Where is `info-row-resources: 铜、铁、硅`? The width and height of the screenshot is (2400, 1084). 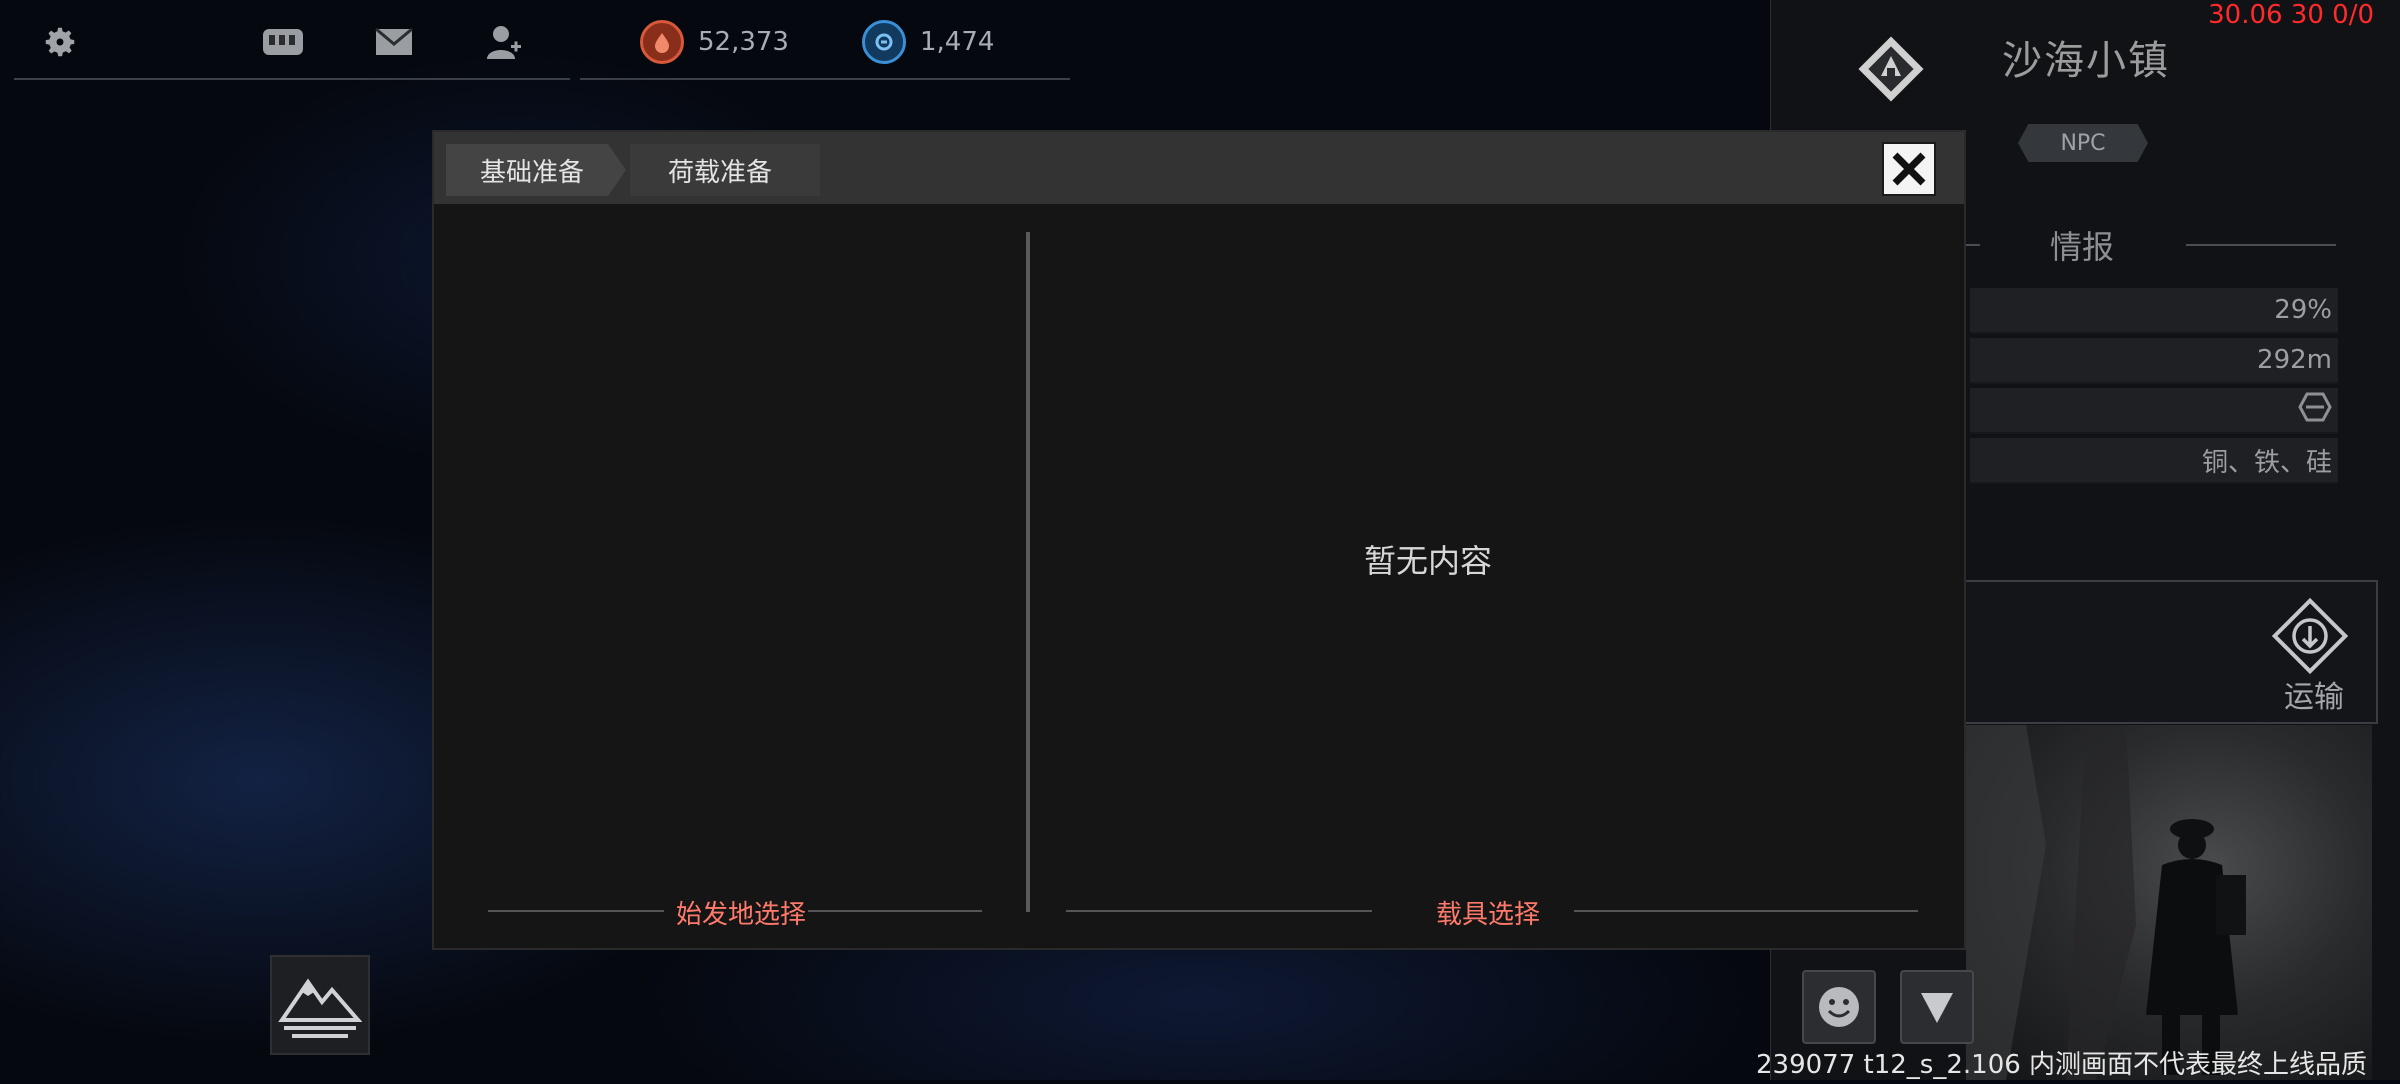
info-row-resources: 铜、铁、硅 is located at coordinates (2154, 461).